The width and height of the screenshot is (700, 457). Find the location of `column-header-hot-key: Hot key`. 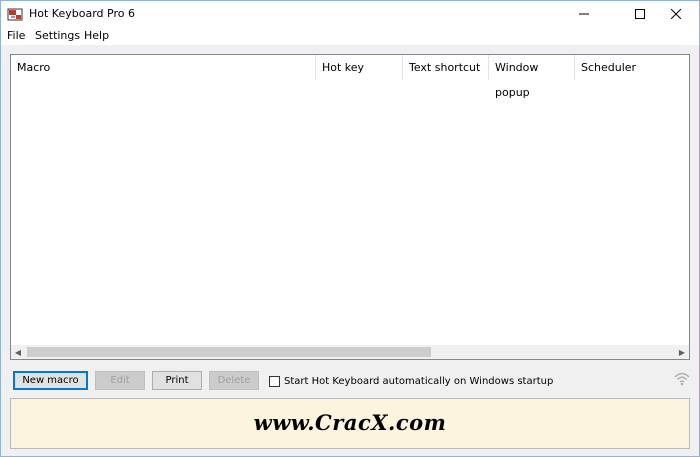

column-header-hot-key: Hot key is located at coordinates (359, 67).